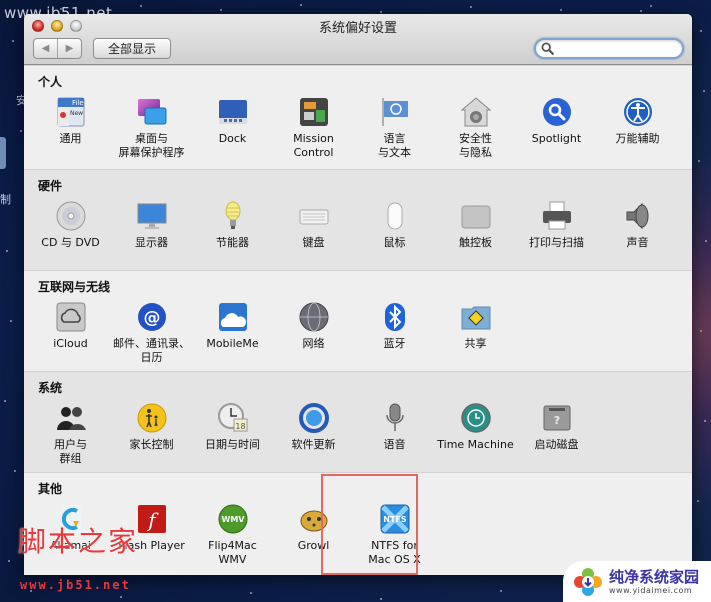 The image size is (711, 602). I want to click on mission-control-icon, so click(314, 112).